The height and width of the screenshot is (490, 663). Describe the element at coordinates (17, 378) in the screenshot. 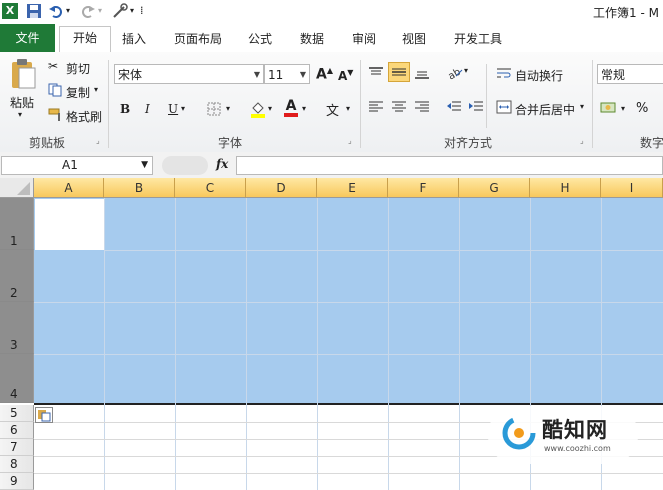

I see `row-header-4: 4` at that location.